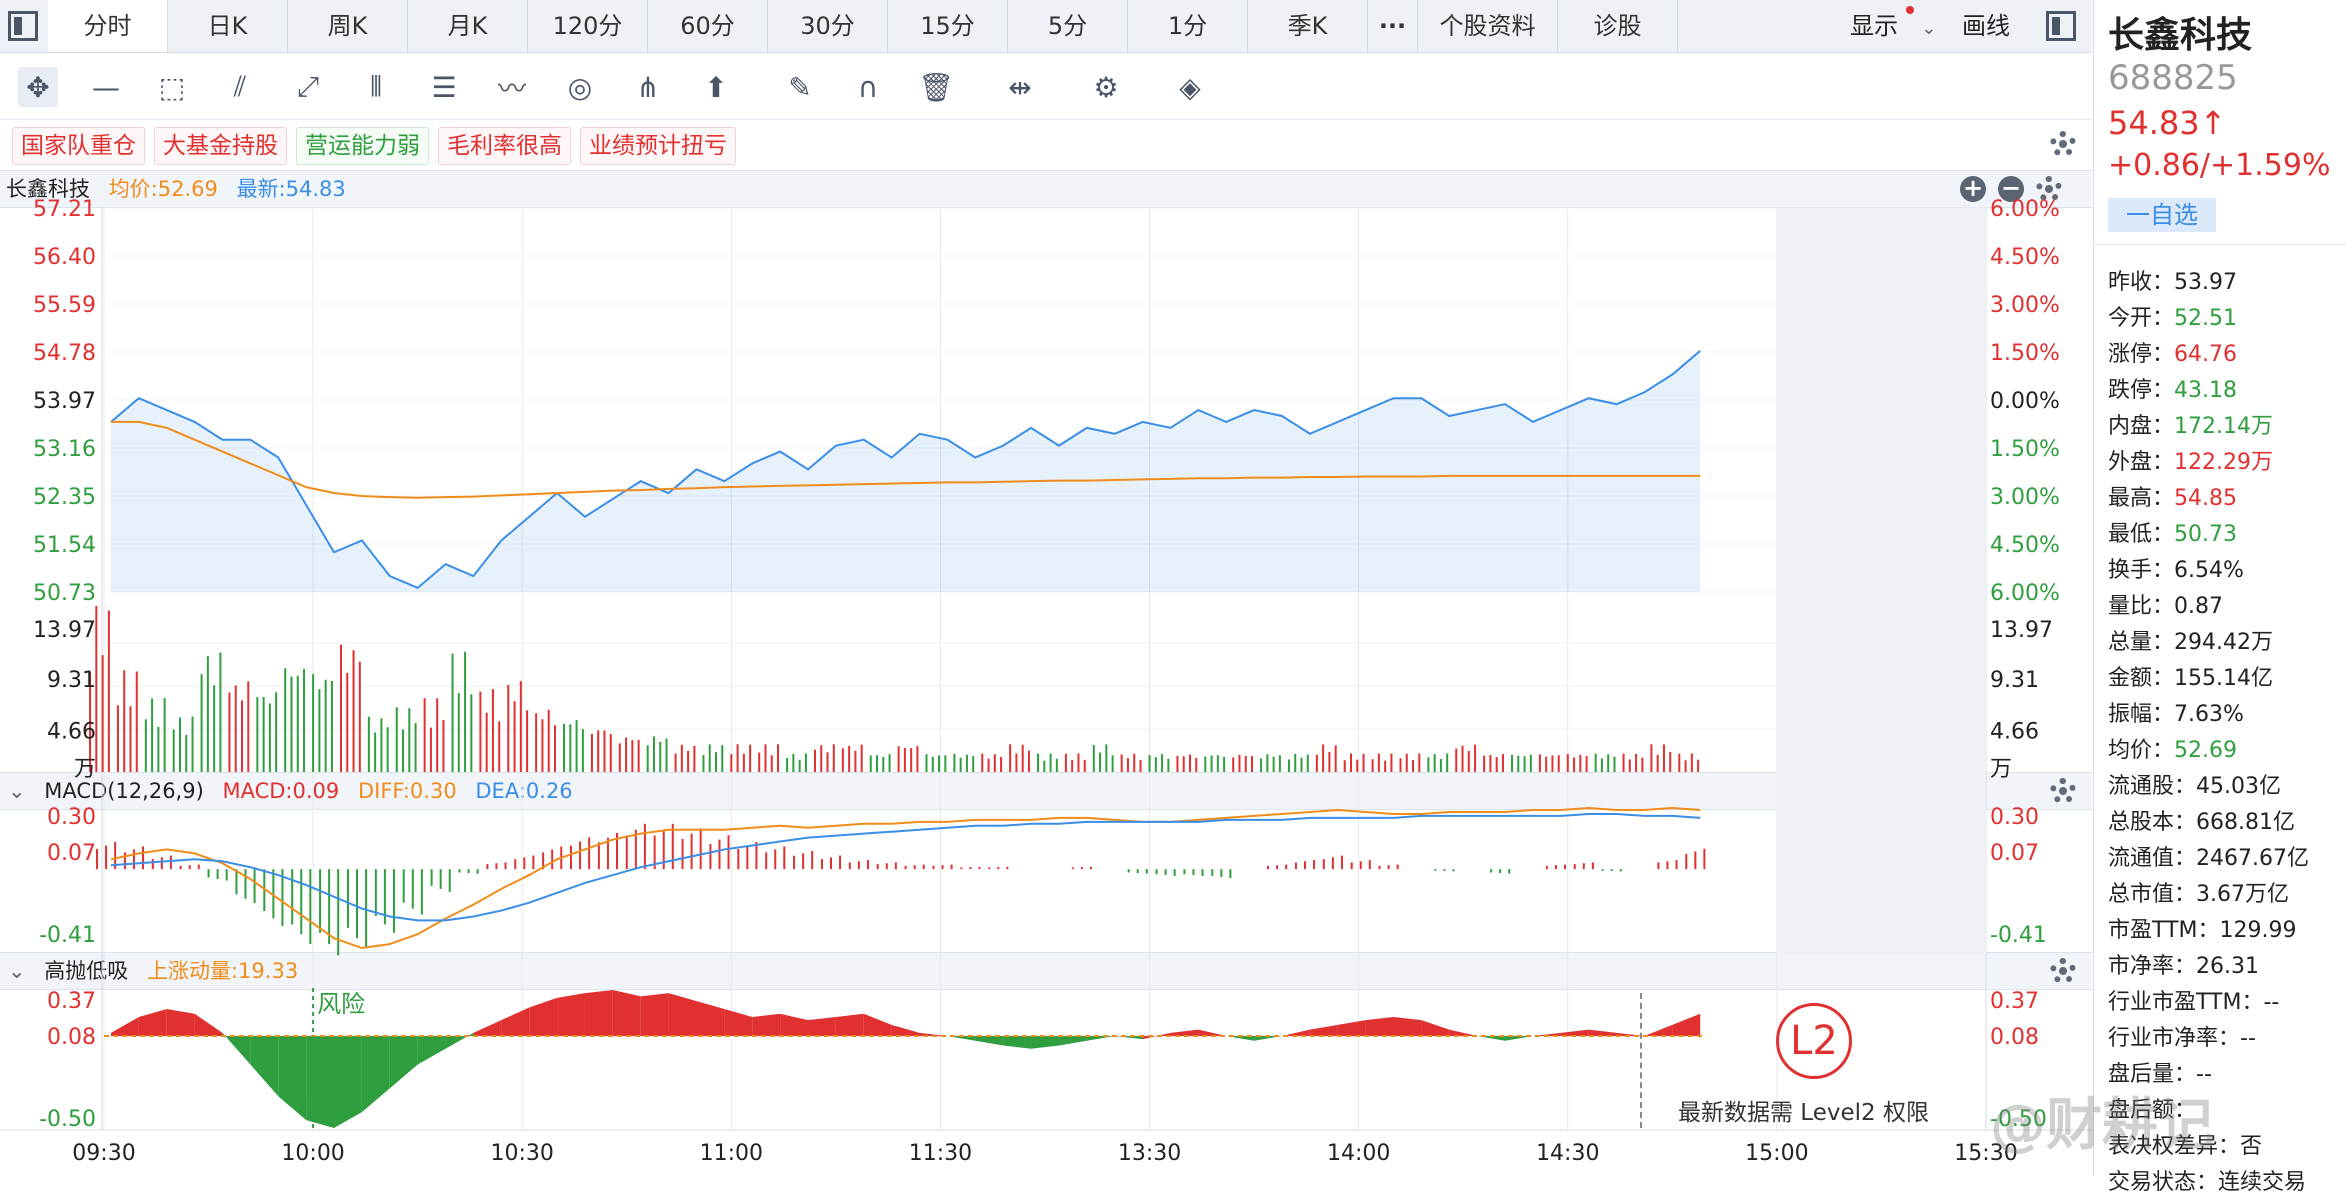 The image size is (2346, 1196). Describe the element at coordinates (2190, 676) in the screenshot. I see `stat-row: 金额：155.14亿` at that location.